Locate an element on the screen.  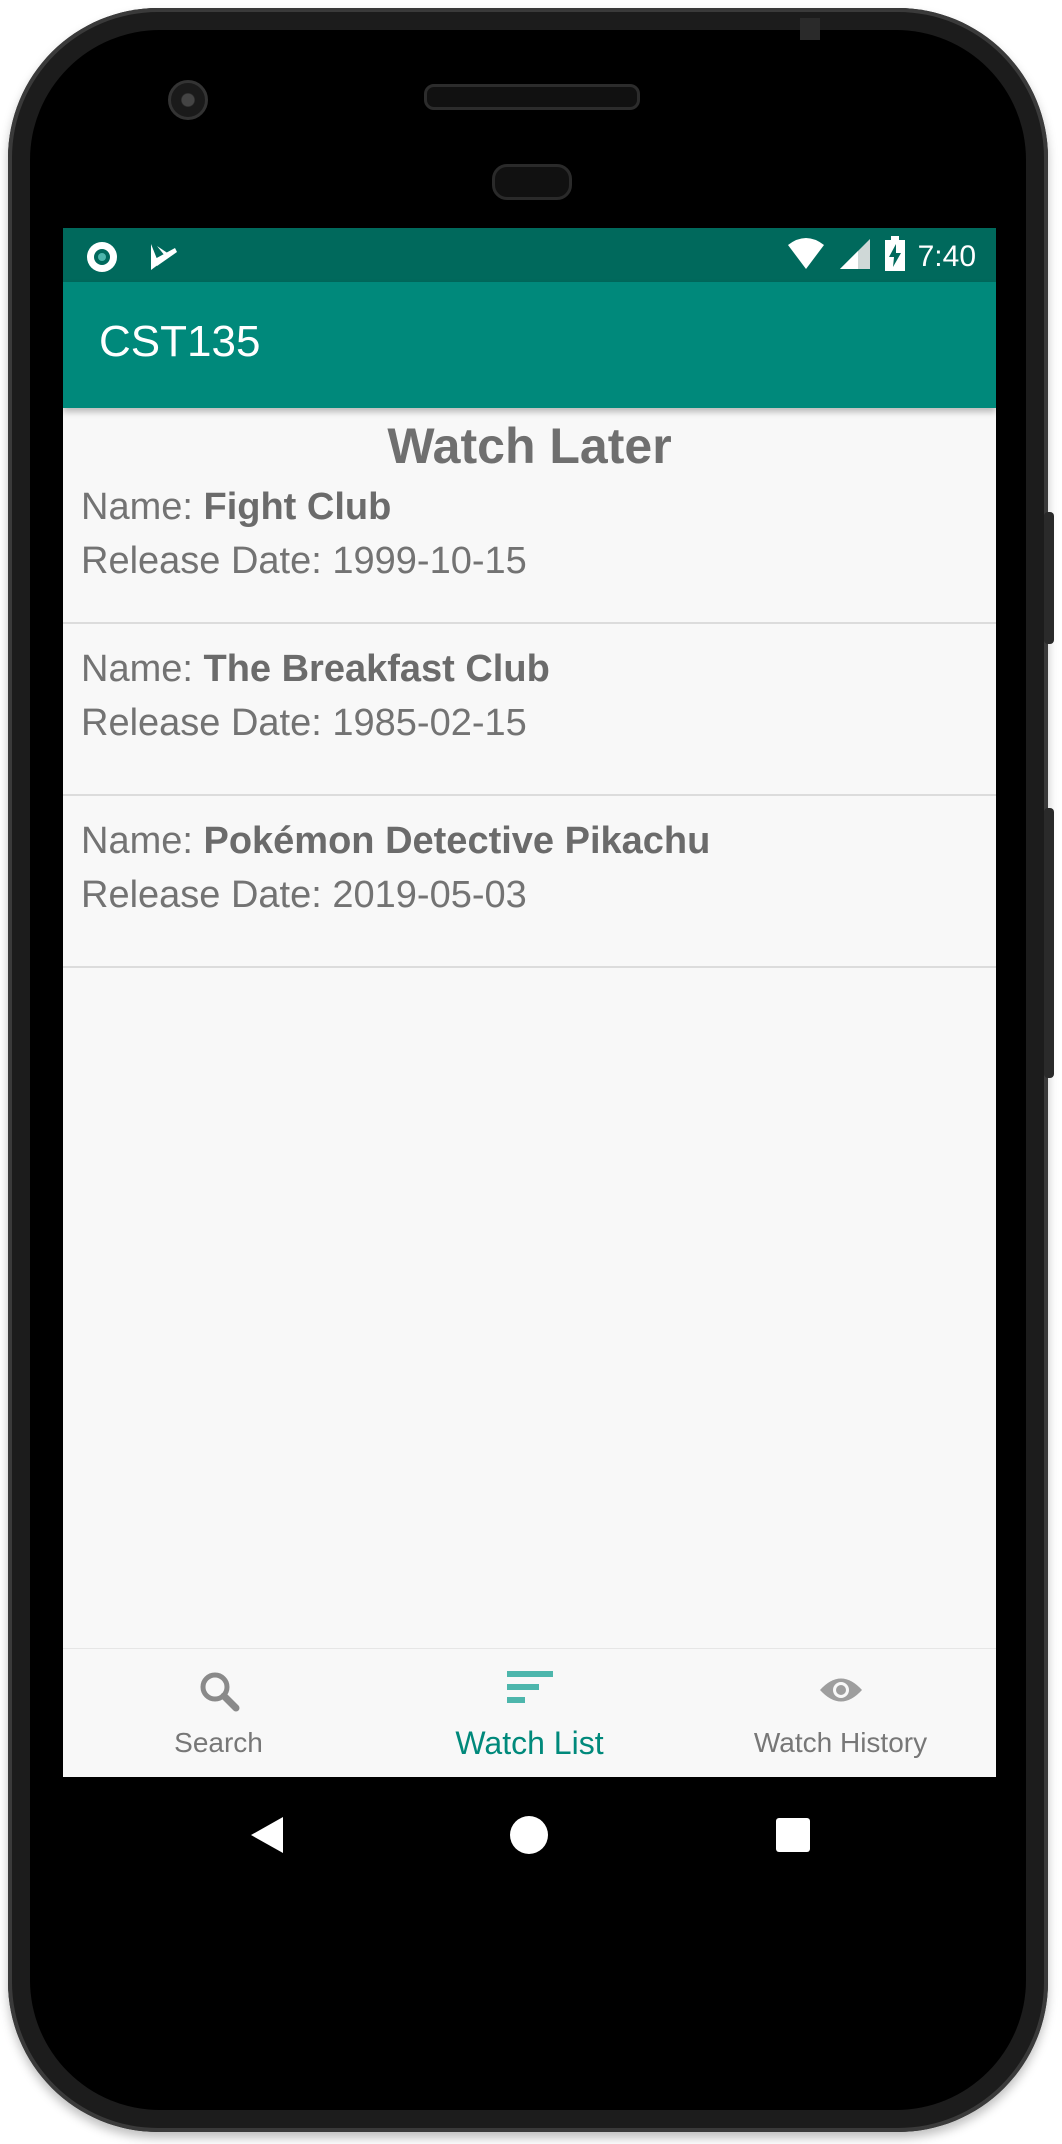
search-icon is located at coordinates (219, 1693).